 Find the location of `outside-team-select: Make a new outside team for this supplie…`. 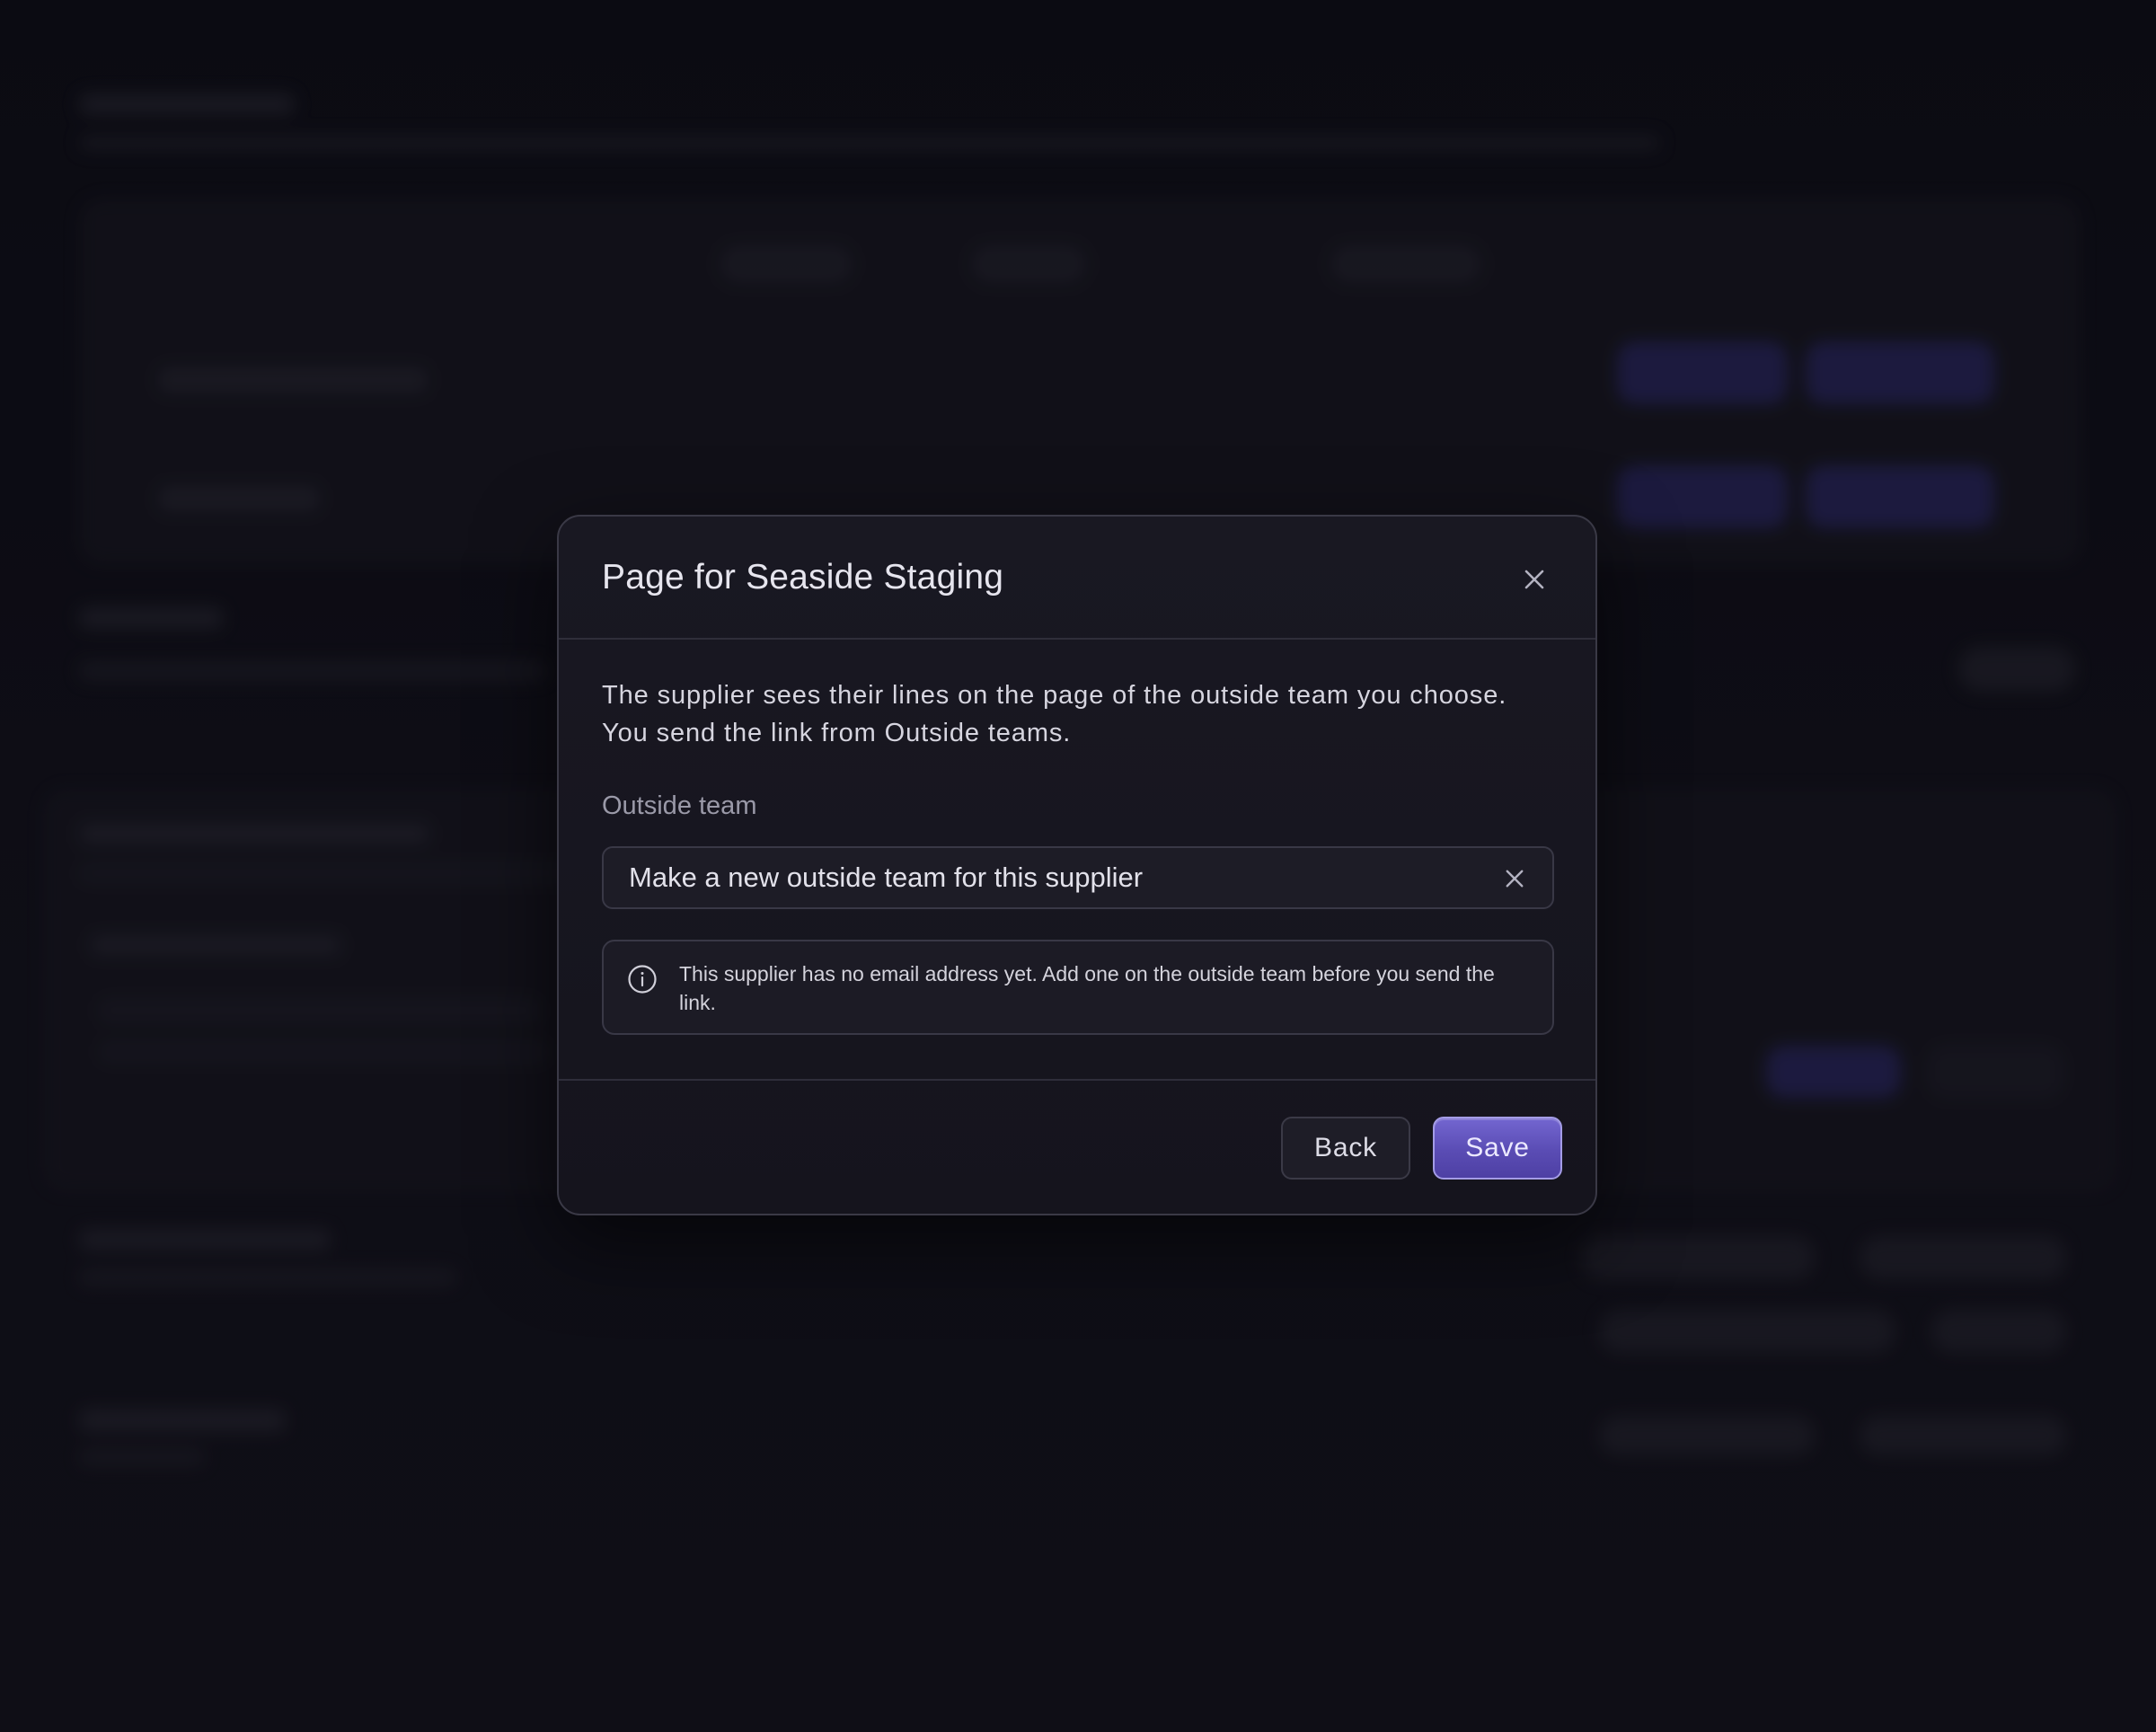

outside-team-select: Make a new outside team for this supplie… is located at coordinates (1078, 878).